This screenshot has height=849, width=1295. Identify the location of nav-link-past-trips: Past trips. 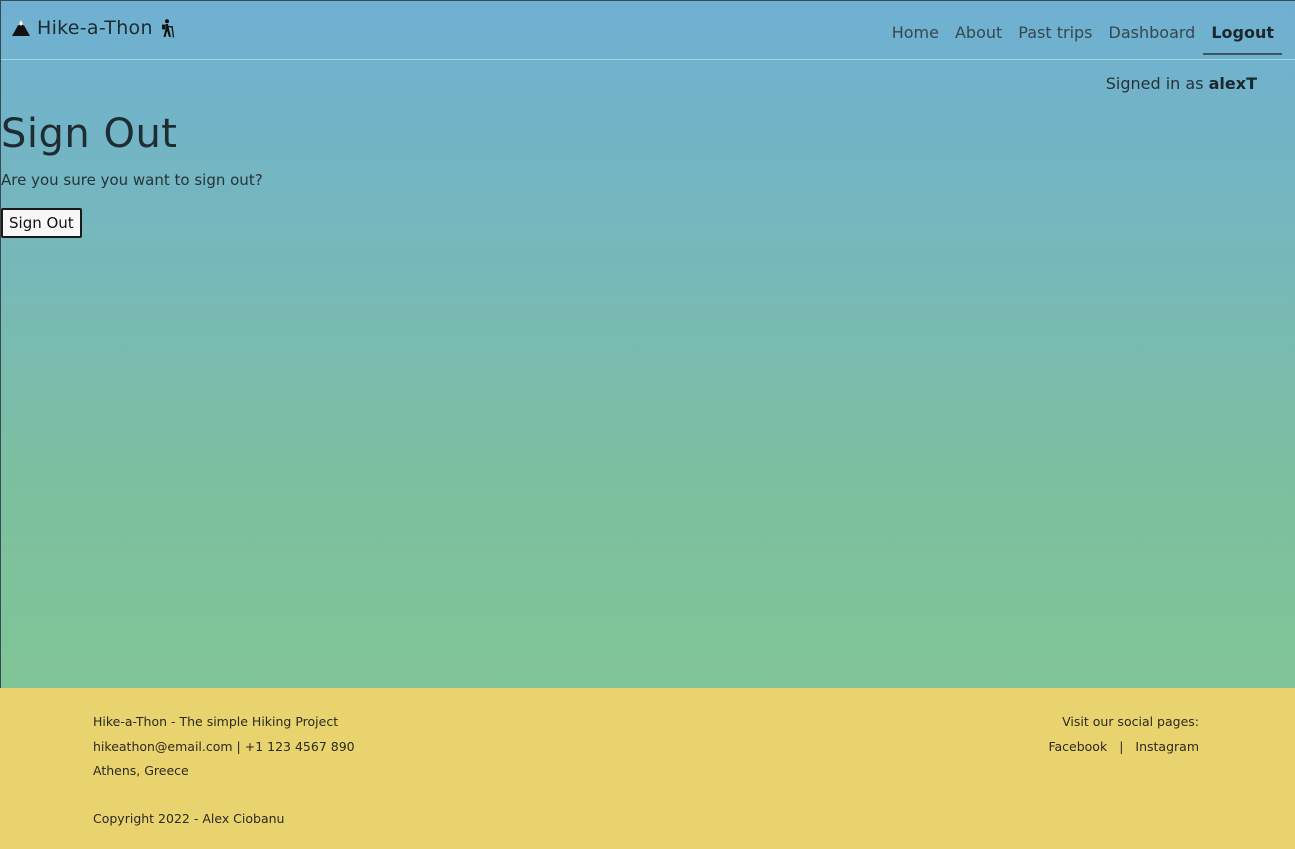
(1055, 30).